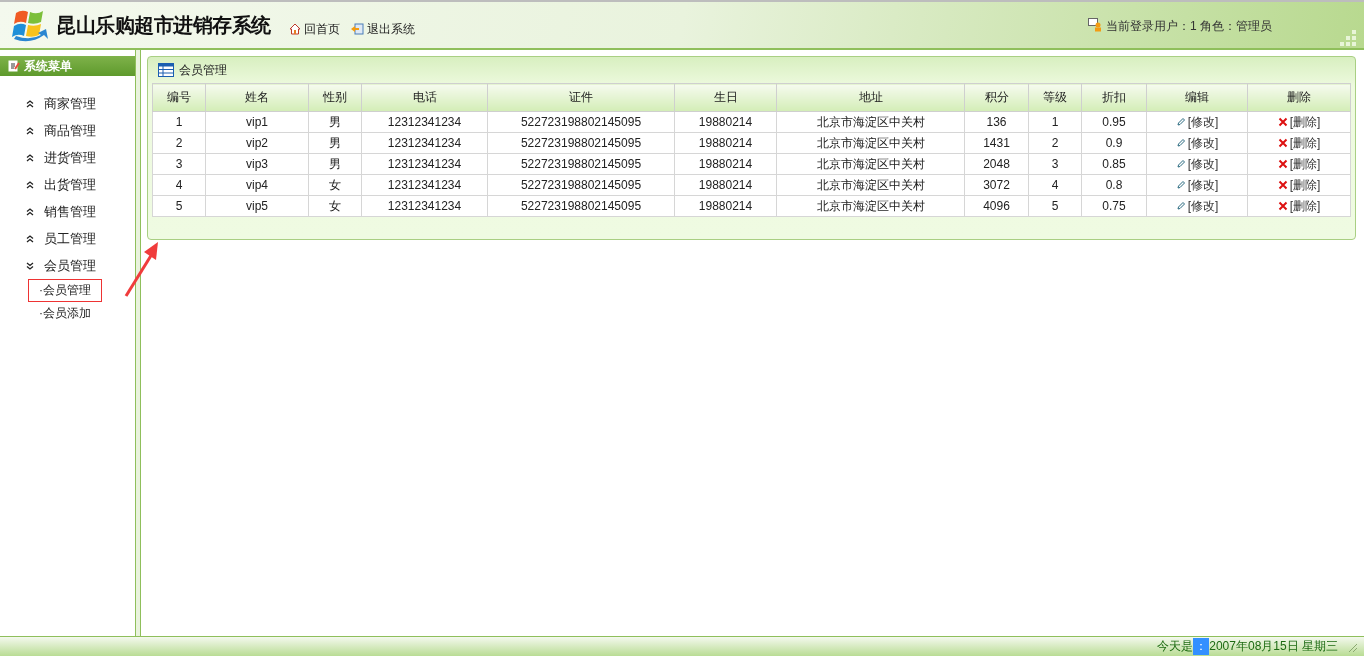  What do you see at coordinates (48, 66) in the screenshot?
I see `sidebar-title: 系统菜单` at bounding box center [48, 66].